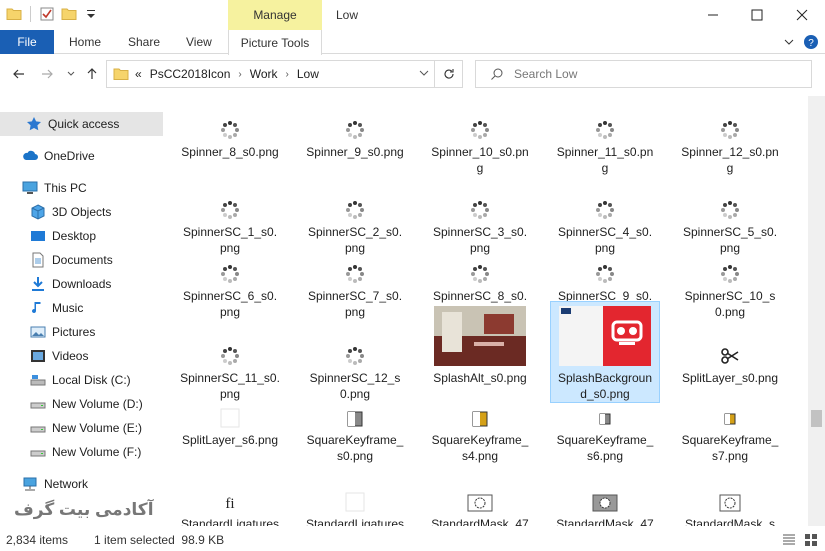 The height and width of the screenshot is (551, 825). I want to click on forward-button, so click(47, 74).